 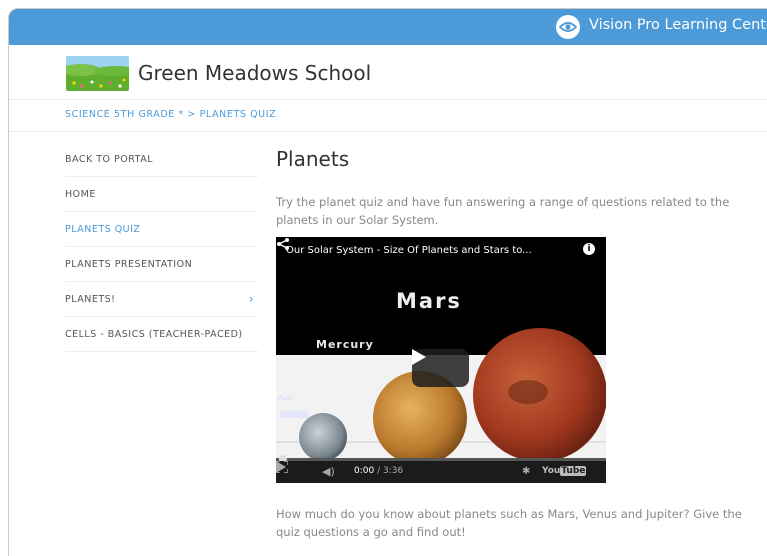 I want to click on sidebar-item-label: HOME, so click(x=80, y=194).